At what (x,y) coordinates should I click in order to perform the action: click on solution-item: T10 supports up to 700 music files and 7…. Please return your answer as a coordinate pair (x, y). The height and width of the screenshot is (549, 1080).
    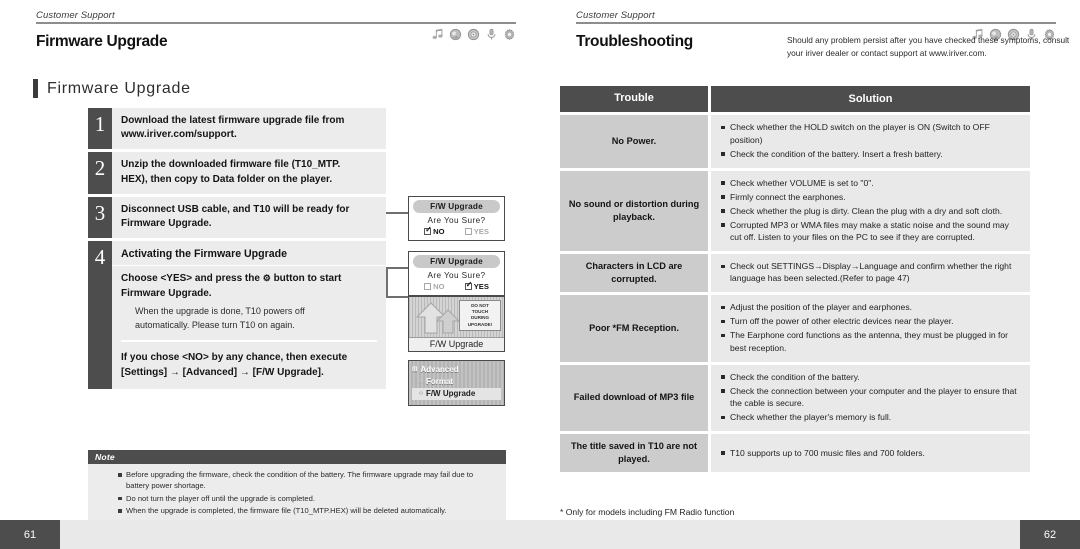
    Looking at the image, I should click on (823, 453).